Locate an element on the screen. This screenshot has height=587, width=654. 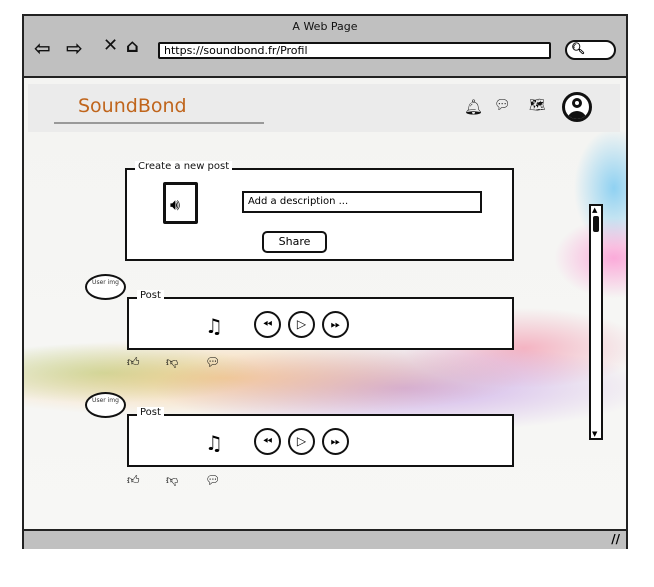
forward-arrow-icon: ⇨ is located at coordinates (74, 48).